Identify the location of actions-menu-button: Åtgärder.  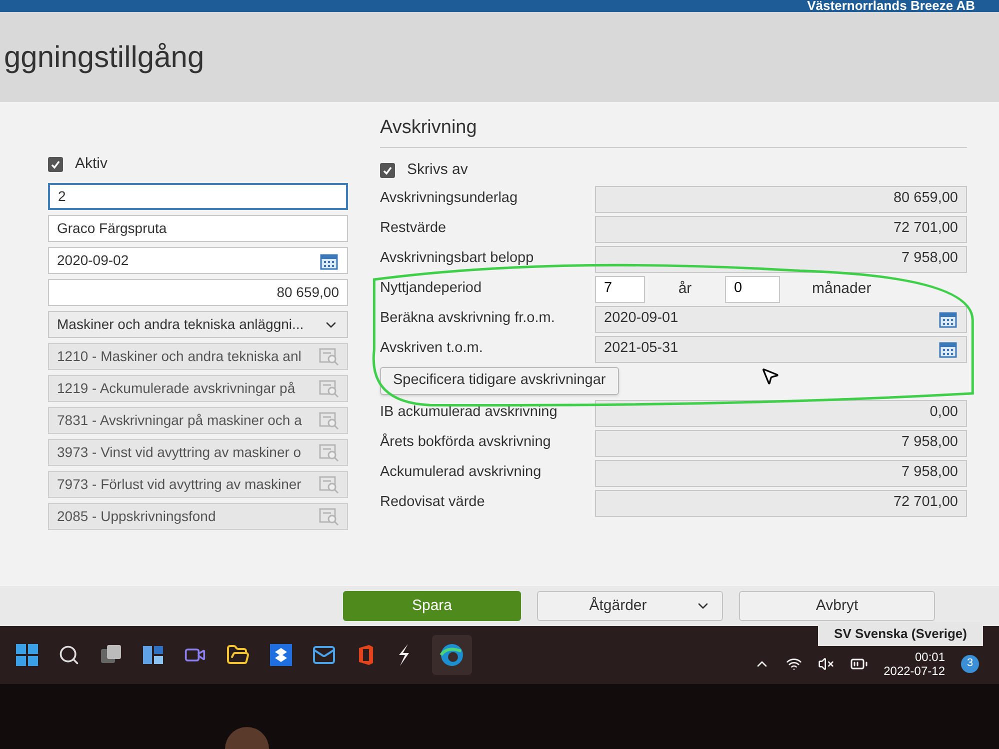
(630, 606).